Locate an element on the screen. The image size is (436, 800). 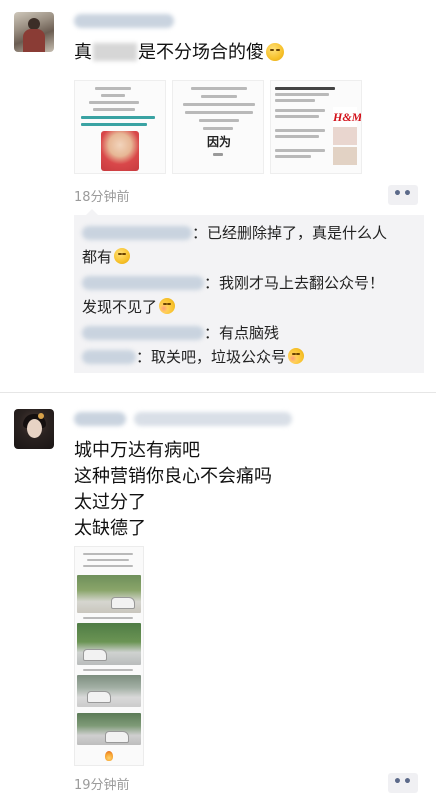
post1-more-button: •• is located at coordinates (403, 195).